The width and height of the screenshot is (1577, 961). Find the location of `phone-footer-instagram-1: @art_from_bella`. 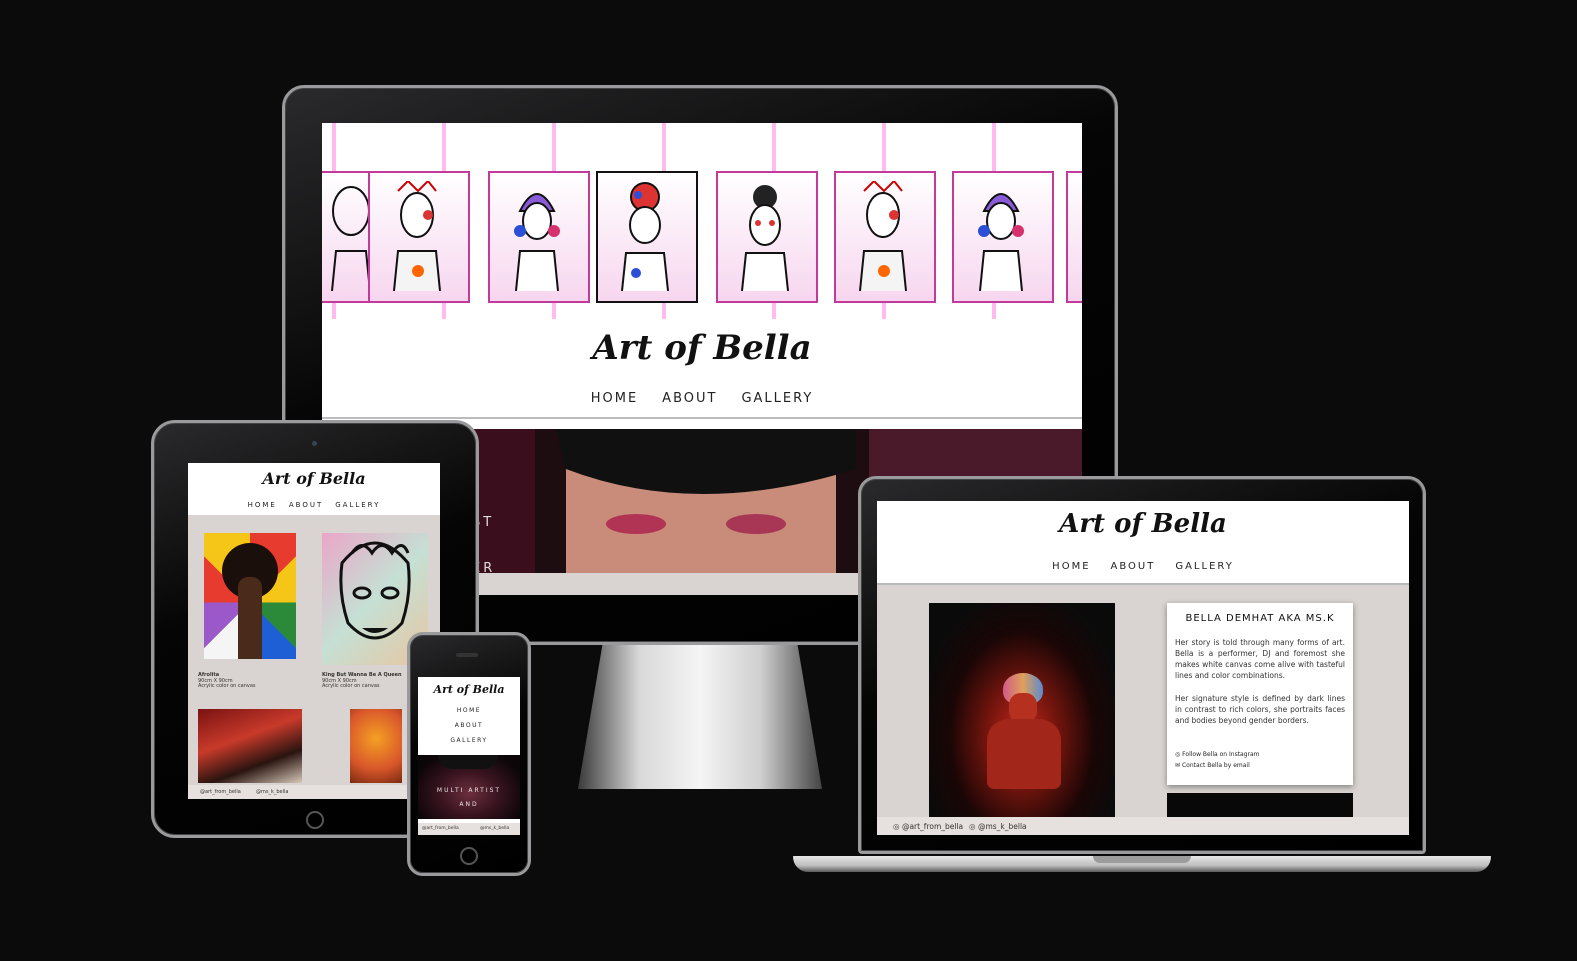

phone-footer-instagram-1: @art_from_bella is located at coordinates (440, 828).